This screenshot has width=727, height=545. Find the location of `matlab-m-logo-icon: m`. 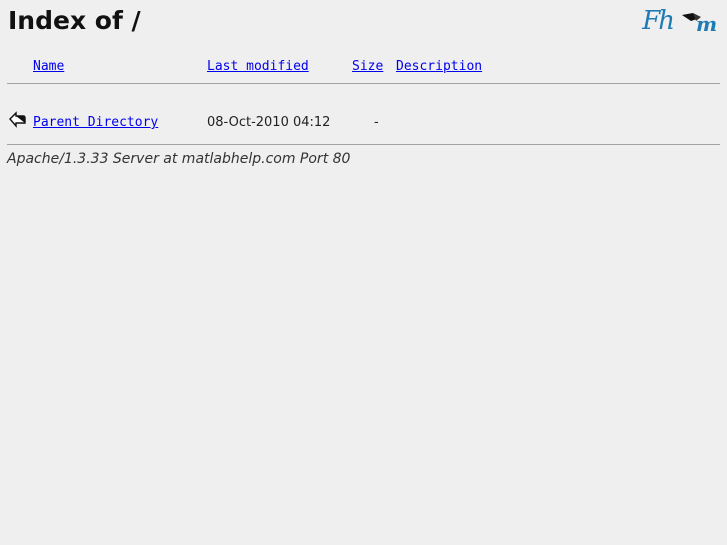

matlab-m-logo-icon: m is located at coordinates (699, 23).